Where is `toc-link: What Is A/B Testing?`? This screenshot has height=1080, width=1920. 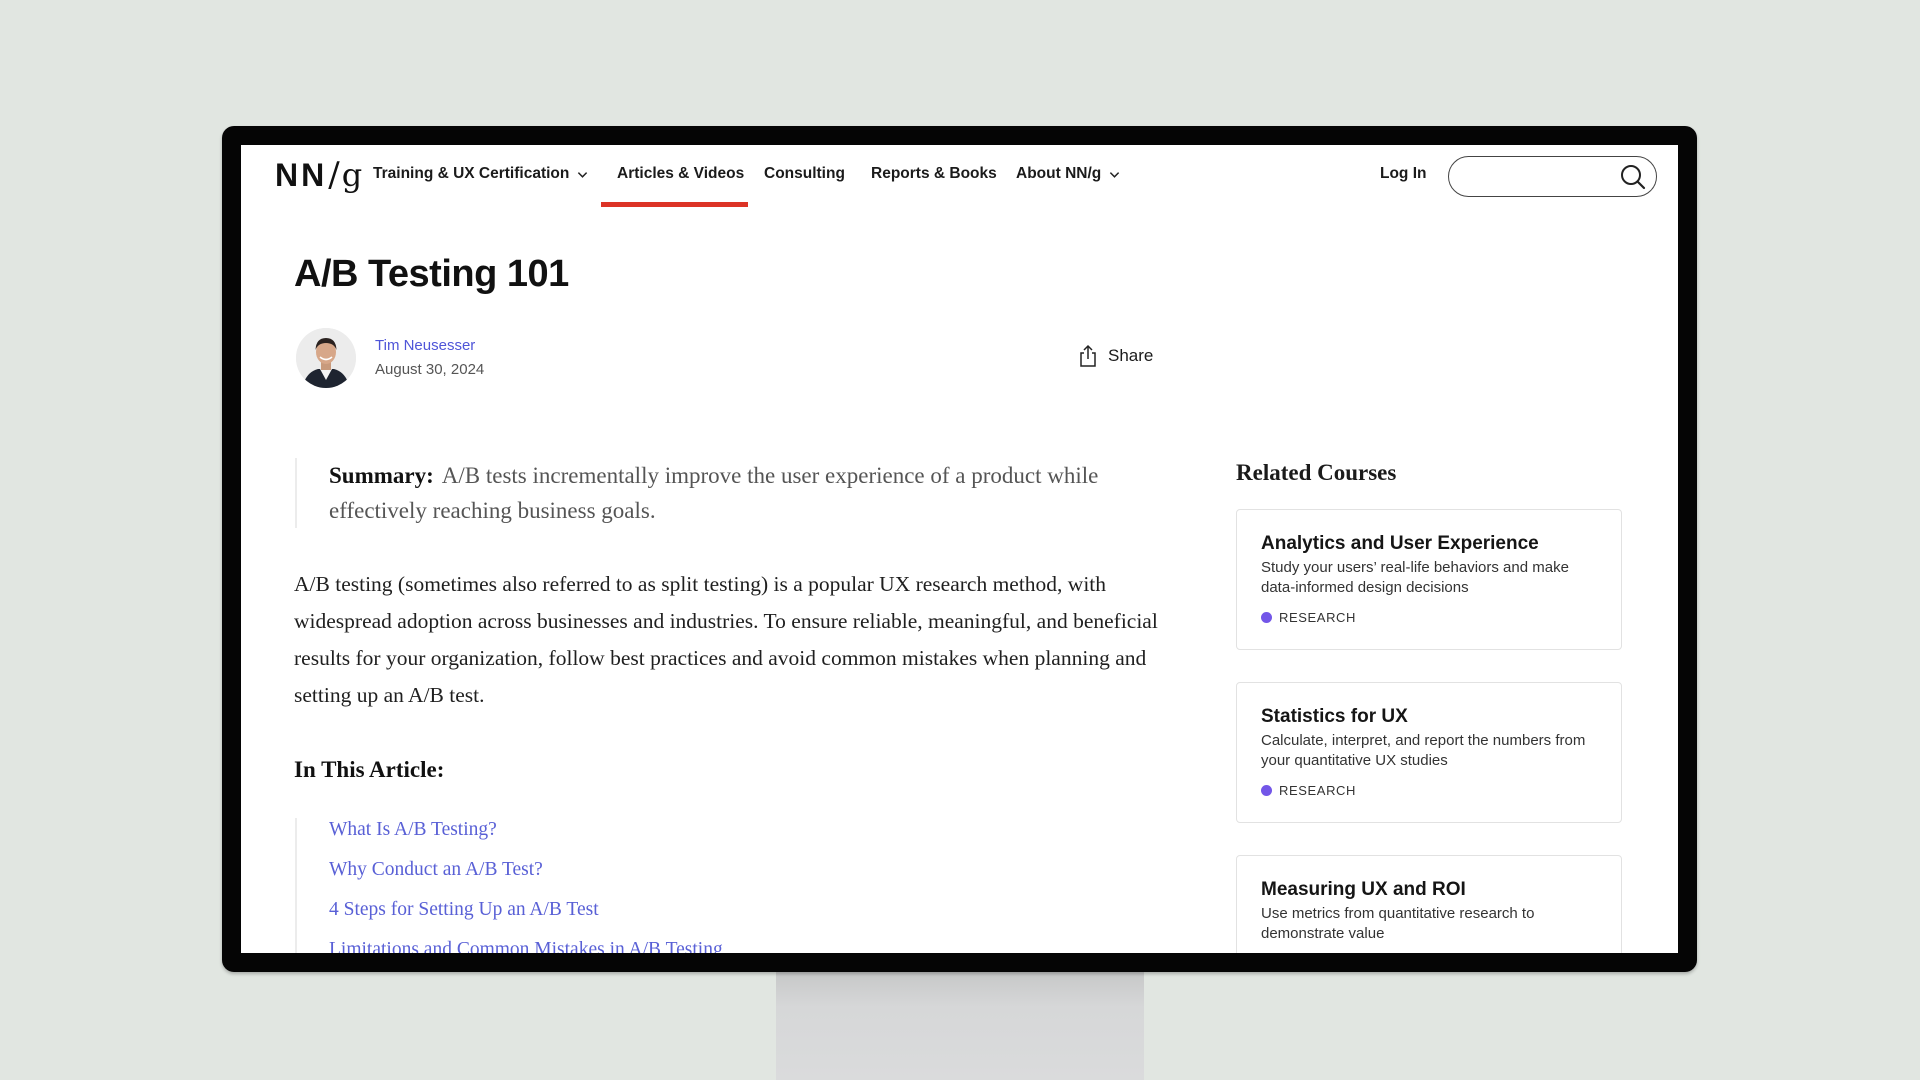 toc-link: What Is A/B Testing? is located at coordinates (526, 838).